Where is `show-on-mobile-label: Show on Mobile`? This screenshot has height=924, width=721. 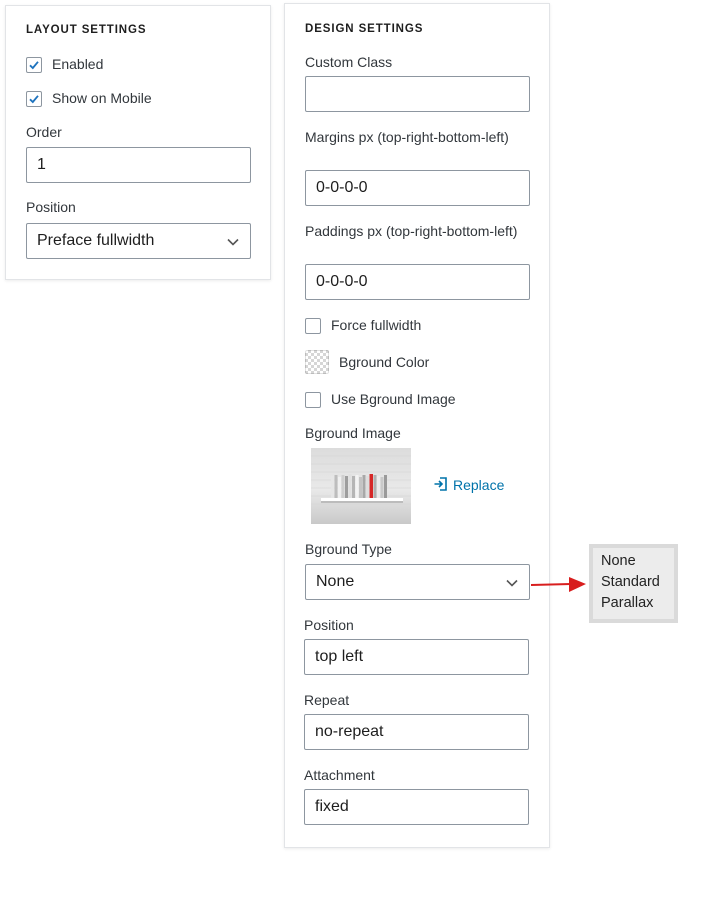 show-on-mobile-label: Show on Mobile is located at coordinates (102, 98).